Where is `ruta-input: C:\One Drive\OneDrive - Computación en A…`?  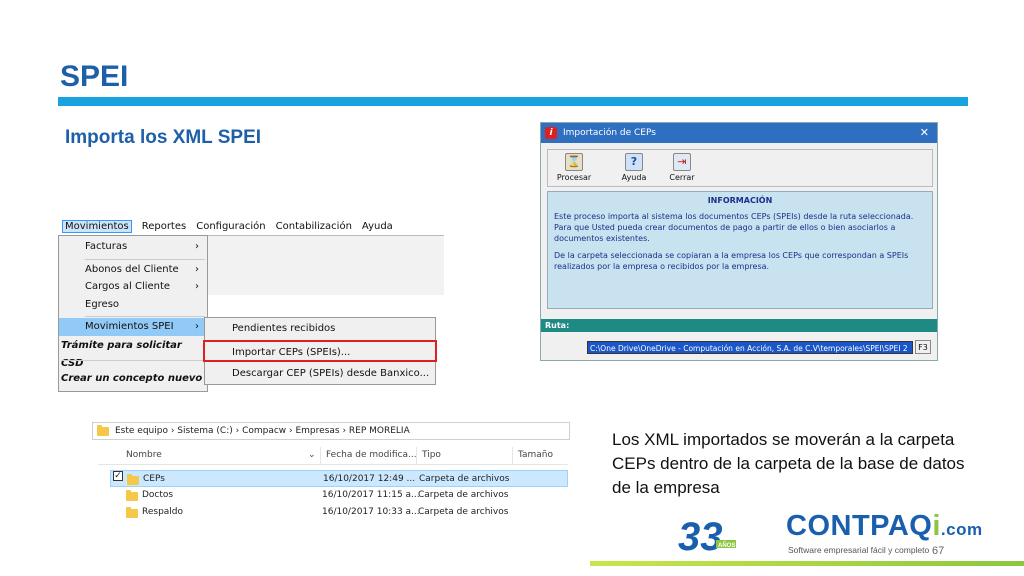 ruta-input: C:\One Drive\OneDrive - Computación en A… is located at coordinates (750, 347).